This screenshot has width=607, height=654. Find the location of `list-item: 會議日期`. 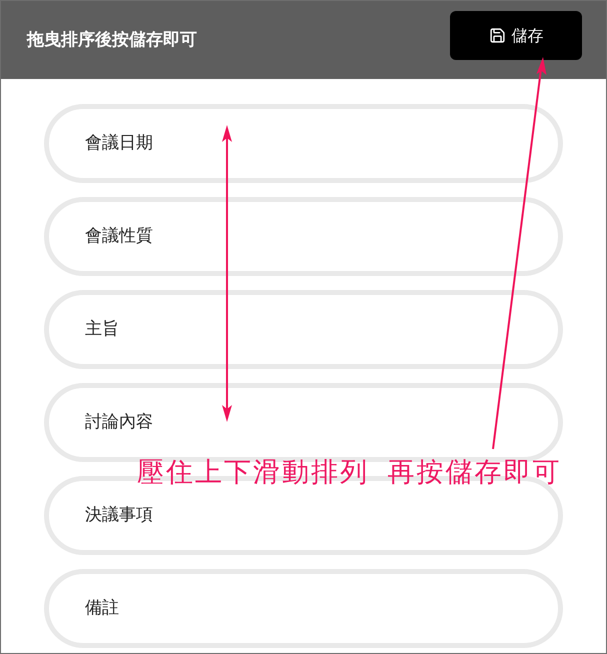

list-item: 會議日期 is located at coordinates (303, 143).